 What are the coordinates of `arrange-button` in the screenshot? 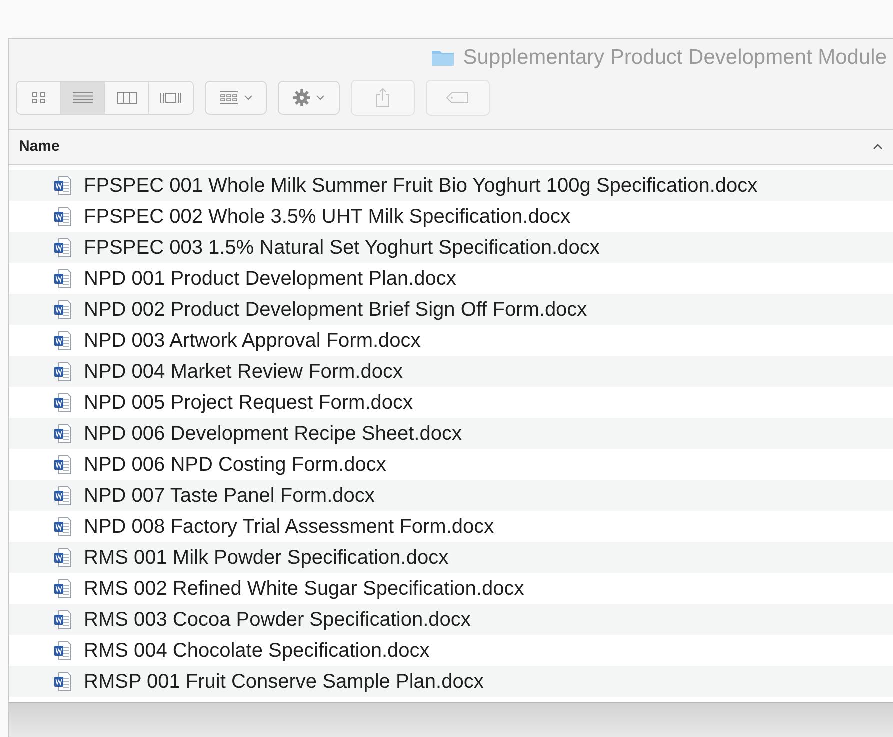 It's located at (236, 98).